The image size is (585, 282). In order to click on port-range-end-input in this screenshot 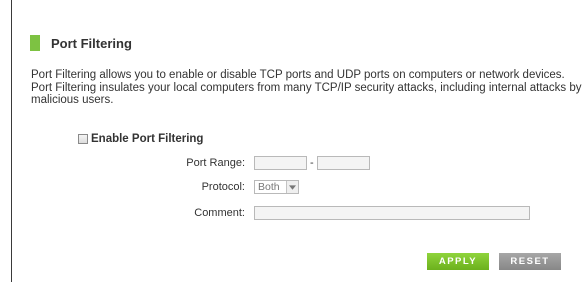, I will do `click(343, 163)`.